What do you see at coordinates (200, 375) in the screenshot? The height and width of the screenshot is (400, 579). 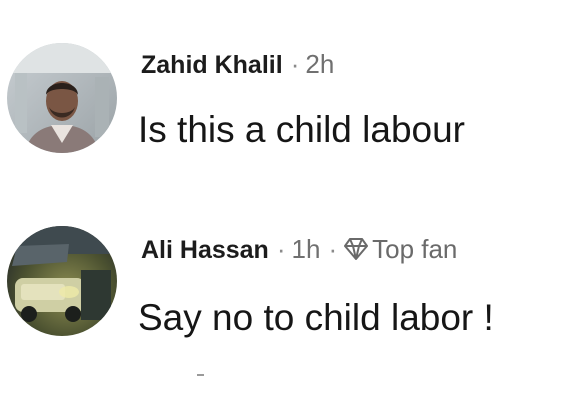 I see `divider-mark` at bounding box center [200, 375].